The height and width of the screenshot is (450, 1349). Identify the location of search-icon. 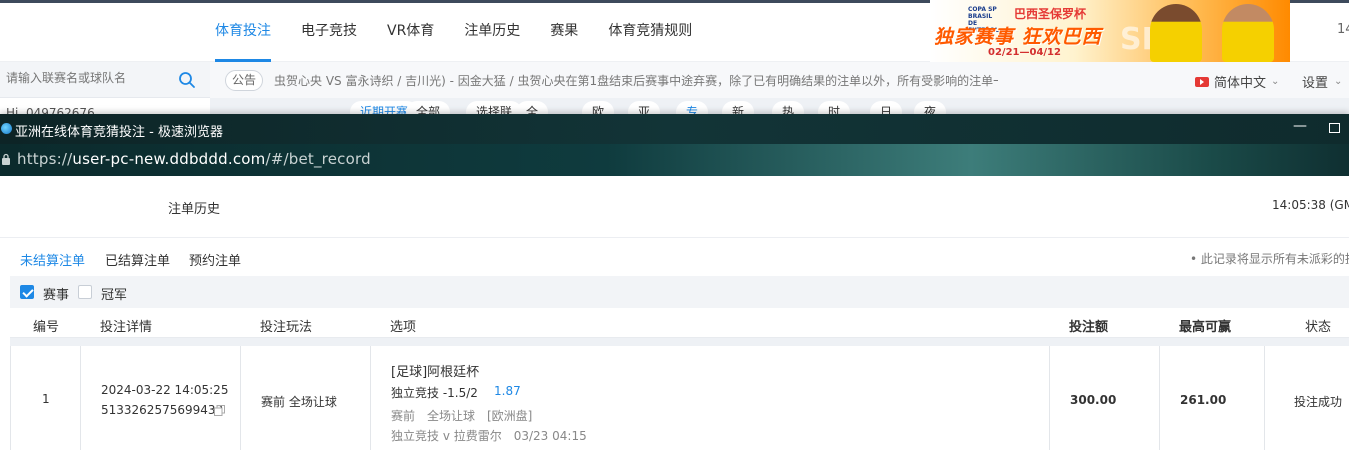
(187, 80).